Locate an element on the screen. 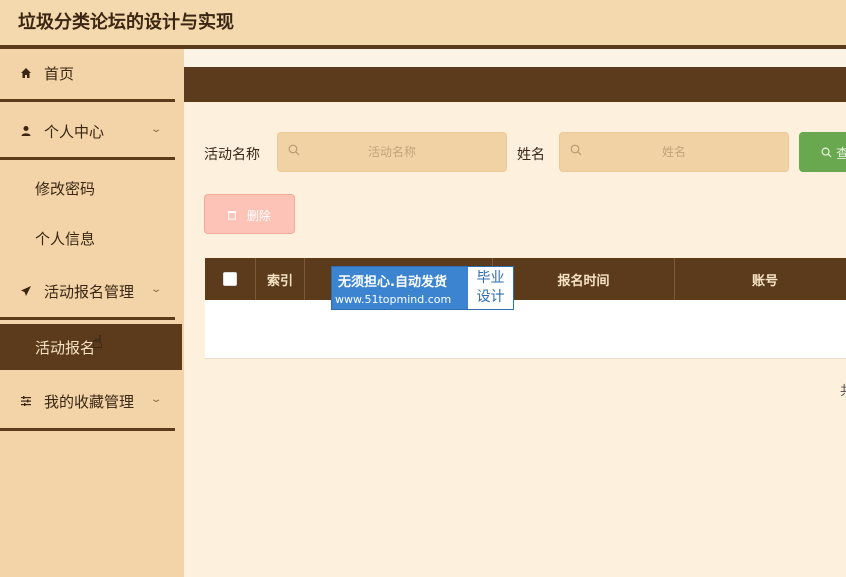 This screenshot has width=846, height=577. sidebar-item-home: 首页 is located at coordinates (90, 73).